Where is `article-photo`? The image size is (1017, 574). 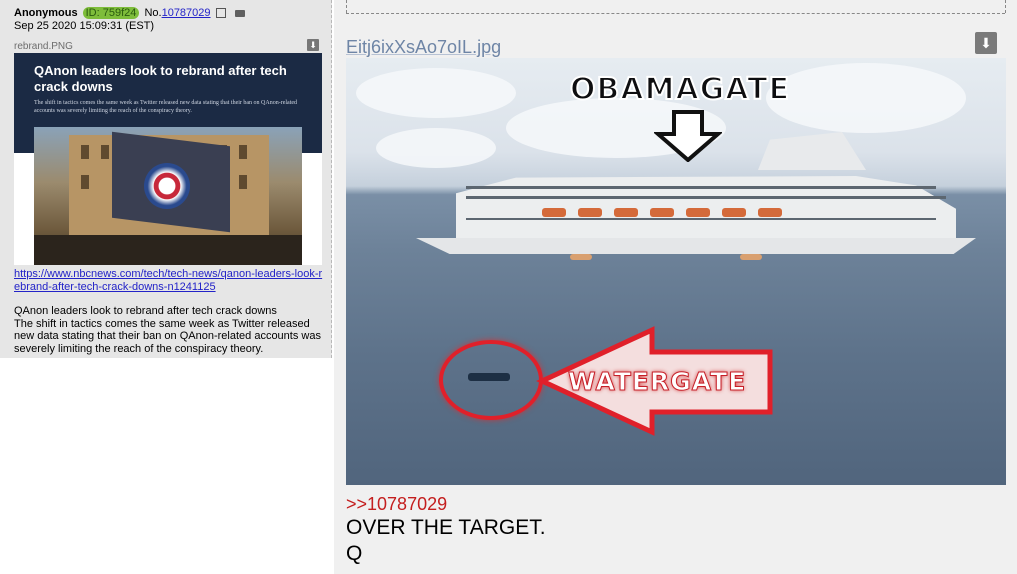
article-photo is located at coordinates (168, 196).